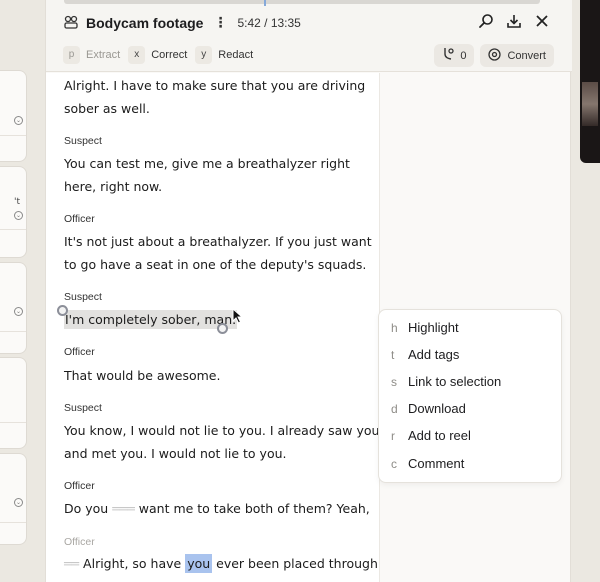 The width and height of the screenshot is (600, 582). Describe the element at coordinates (394, 408) in the screenshot. I see `shortcut-key: d` at that location.